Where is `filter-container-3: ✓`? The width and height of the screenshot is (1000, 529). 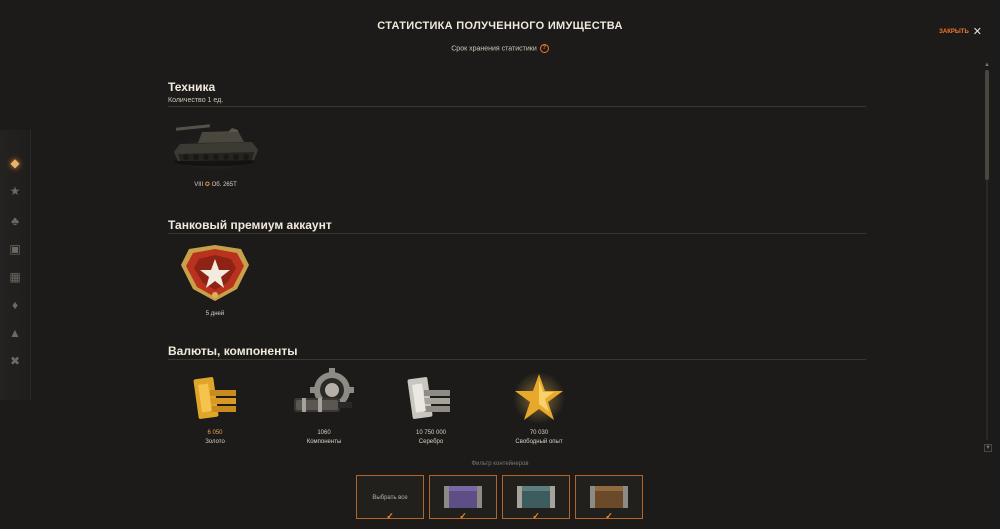 filter-container-3: ✓ is located at coordinates (609, 498).